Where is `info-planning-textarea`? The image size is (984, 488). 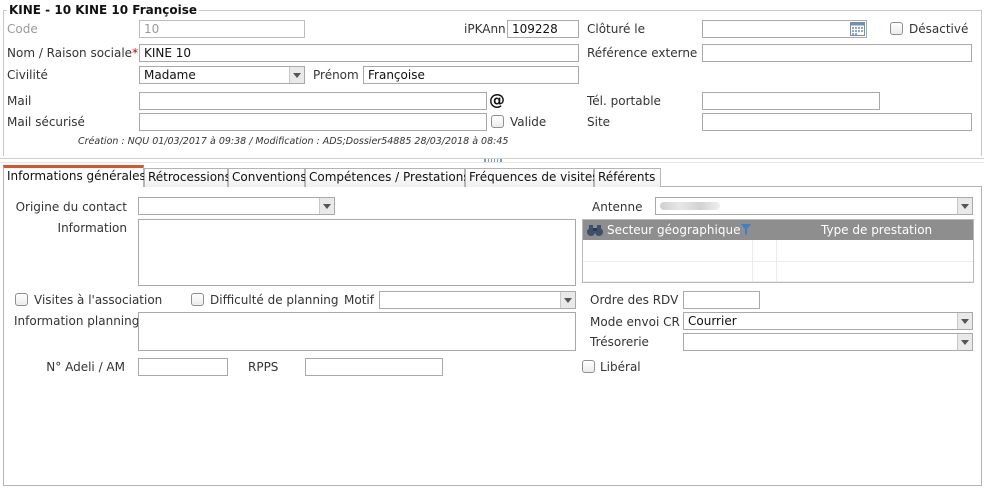 info-planning-textarea is located at coordinates (357, 331).